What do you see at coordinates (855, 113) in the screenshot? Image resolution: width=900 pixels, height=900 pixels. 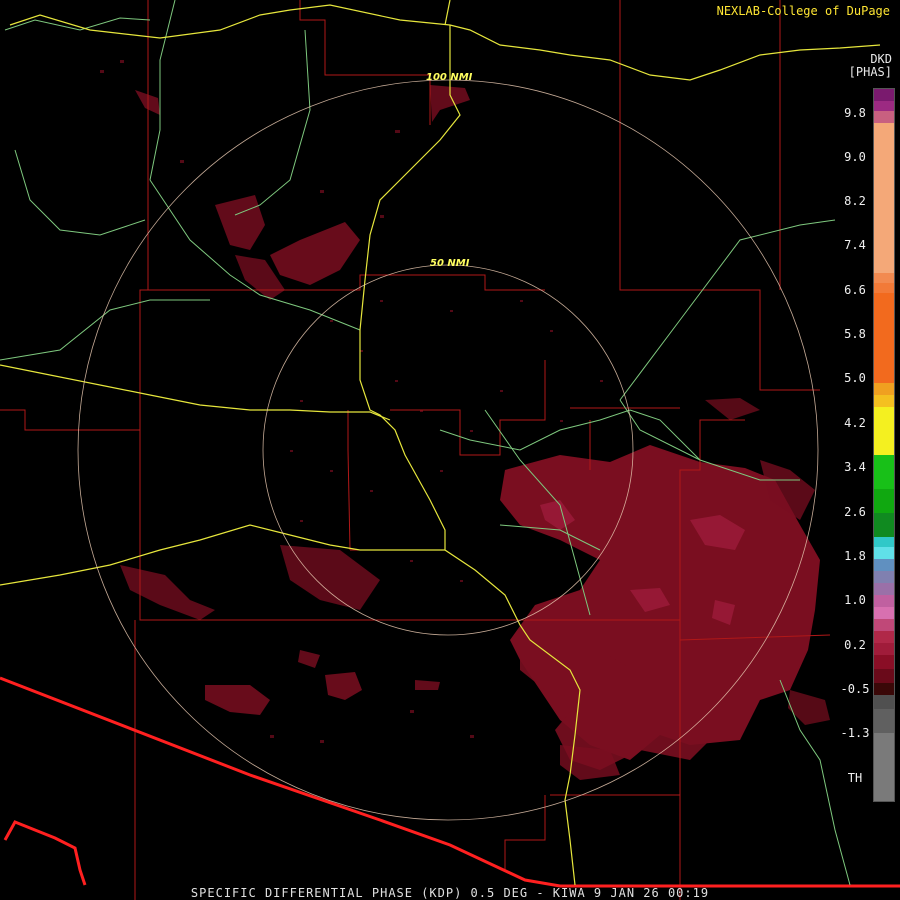 I see `scale-tick: 9.8` at bounding box center [855, 113].